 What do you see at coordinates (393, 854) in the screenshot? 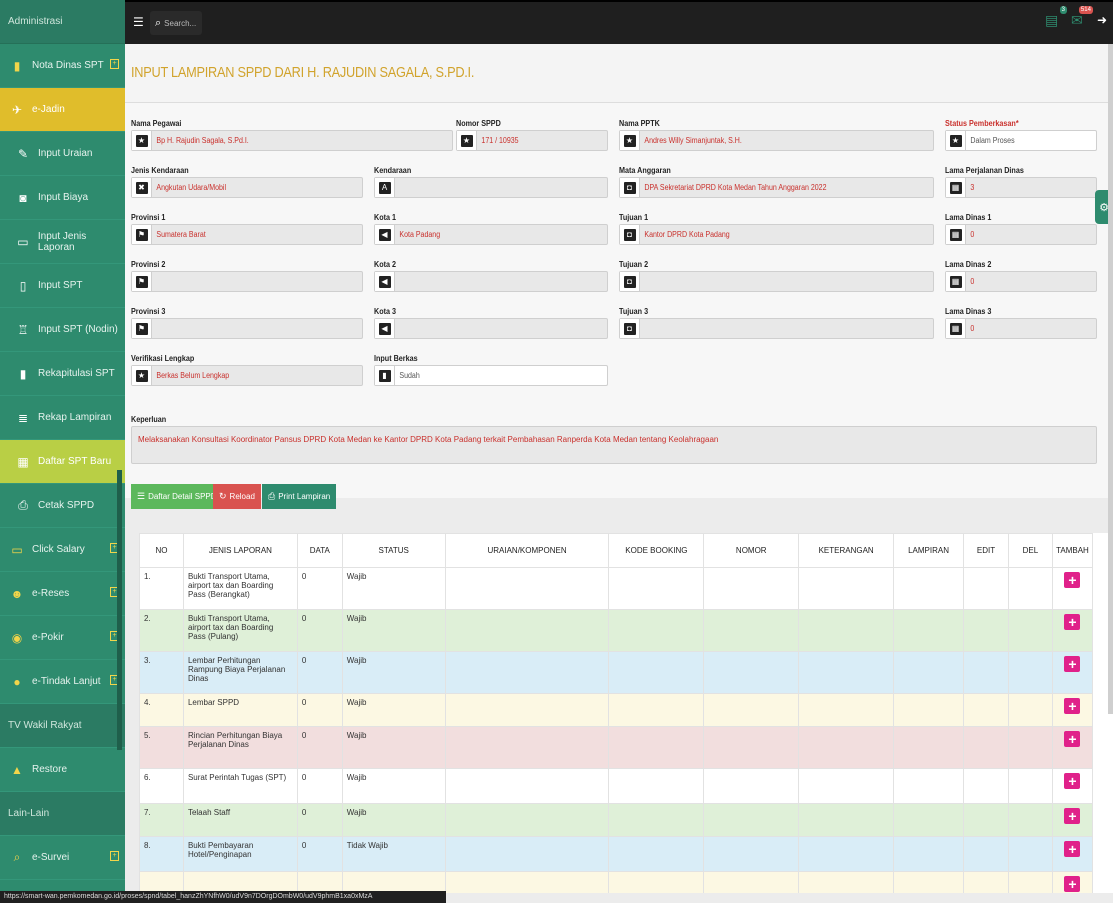
I see `cell-status: Tidak Wajib` at bounding box center [393, 854].